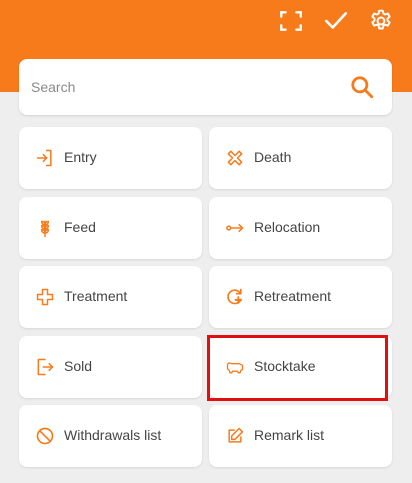  I want to click on menu-tile-remark-list: Remark list, so click(300, 436).